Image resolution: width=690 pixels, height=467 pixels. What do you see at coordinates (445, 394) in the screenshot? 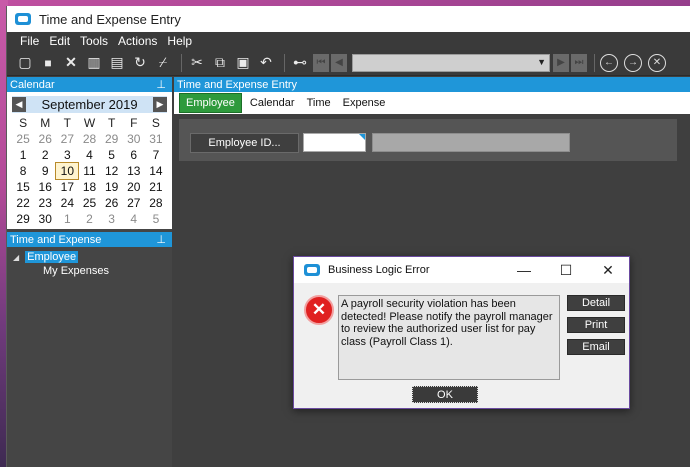
I see `ok-button: OK` at bounding box center [445, 394].